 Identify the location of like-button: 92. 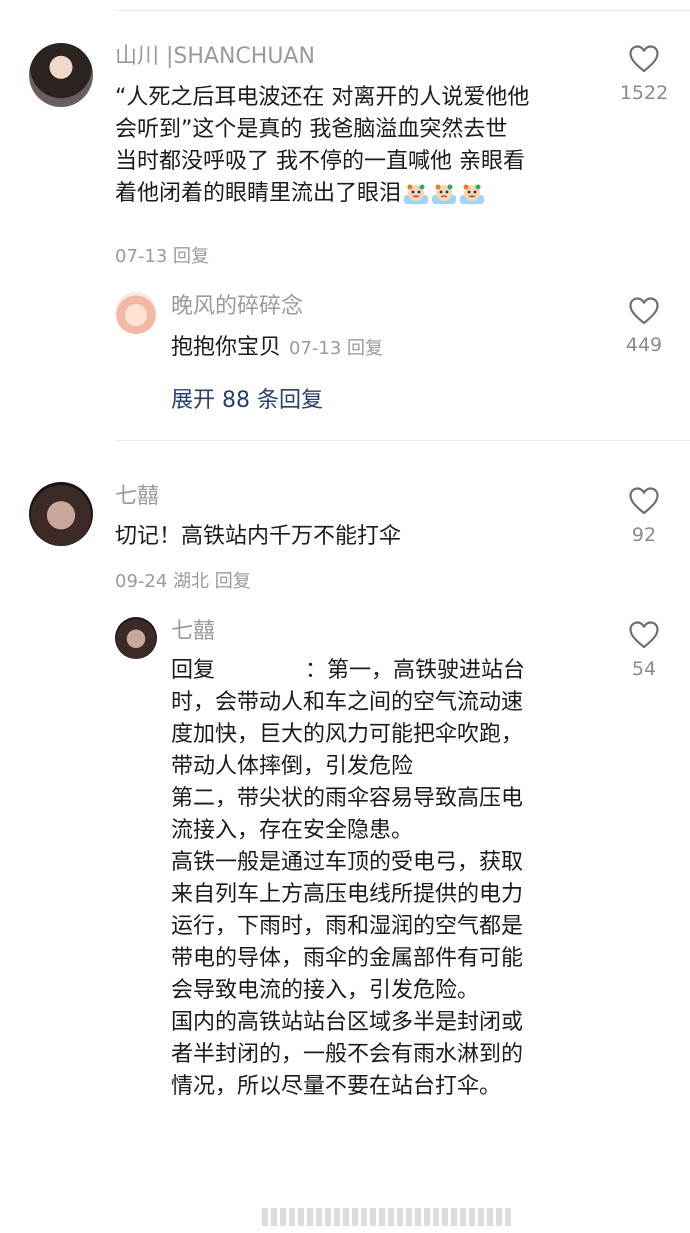
(644, 516).